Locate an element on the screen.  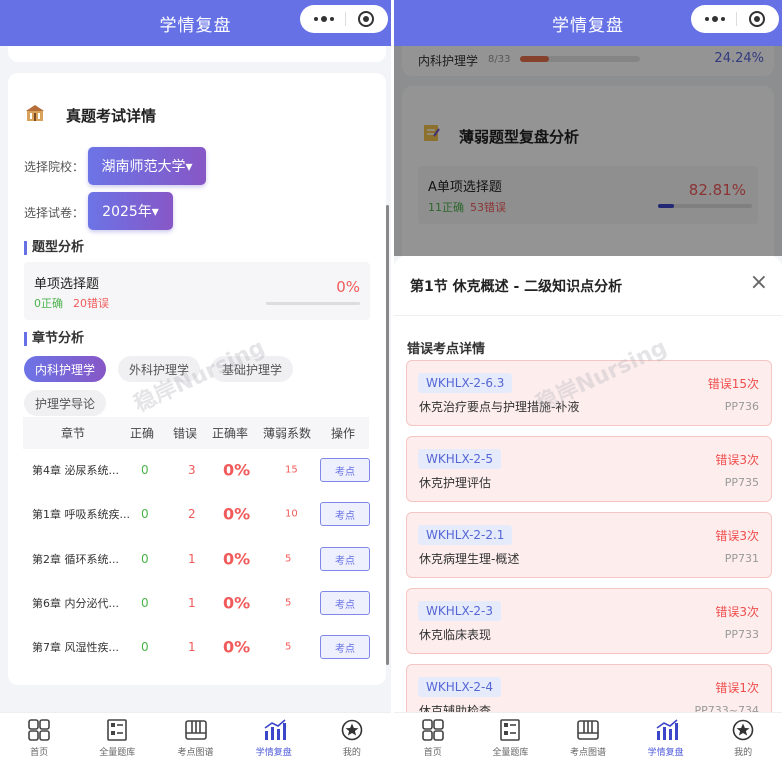
scrollbar is located at coordinates (387, 435).